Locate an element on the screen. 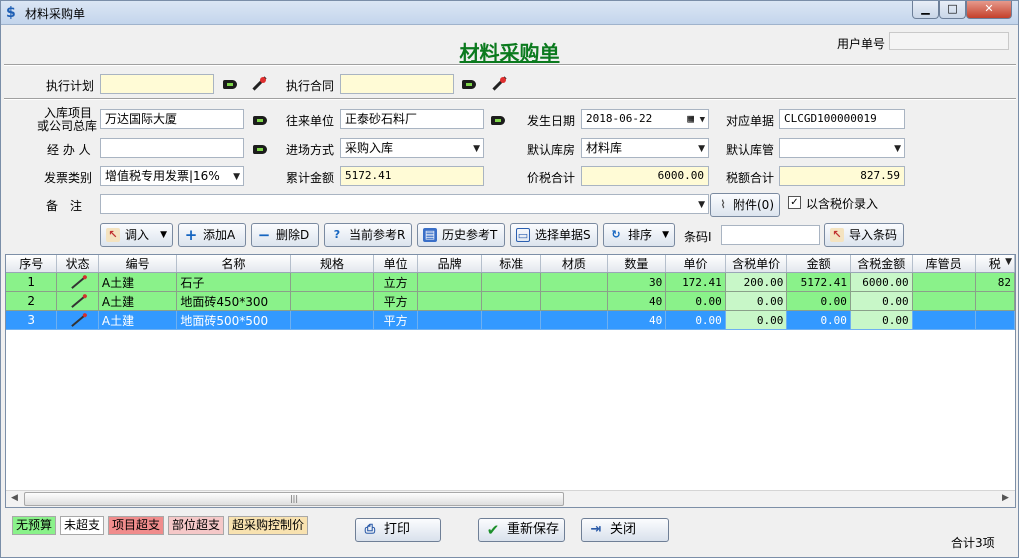 The image size is (1019, 558). date-picker: 2018-06-22 ▦ is located at coordinates (645, 119).